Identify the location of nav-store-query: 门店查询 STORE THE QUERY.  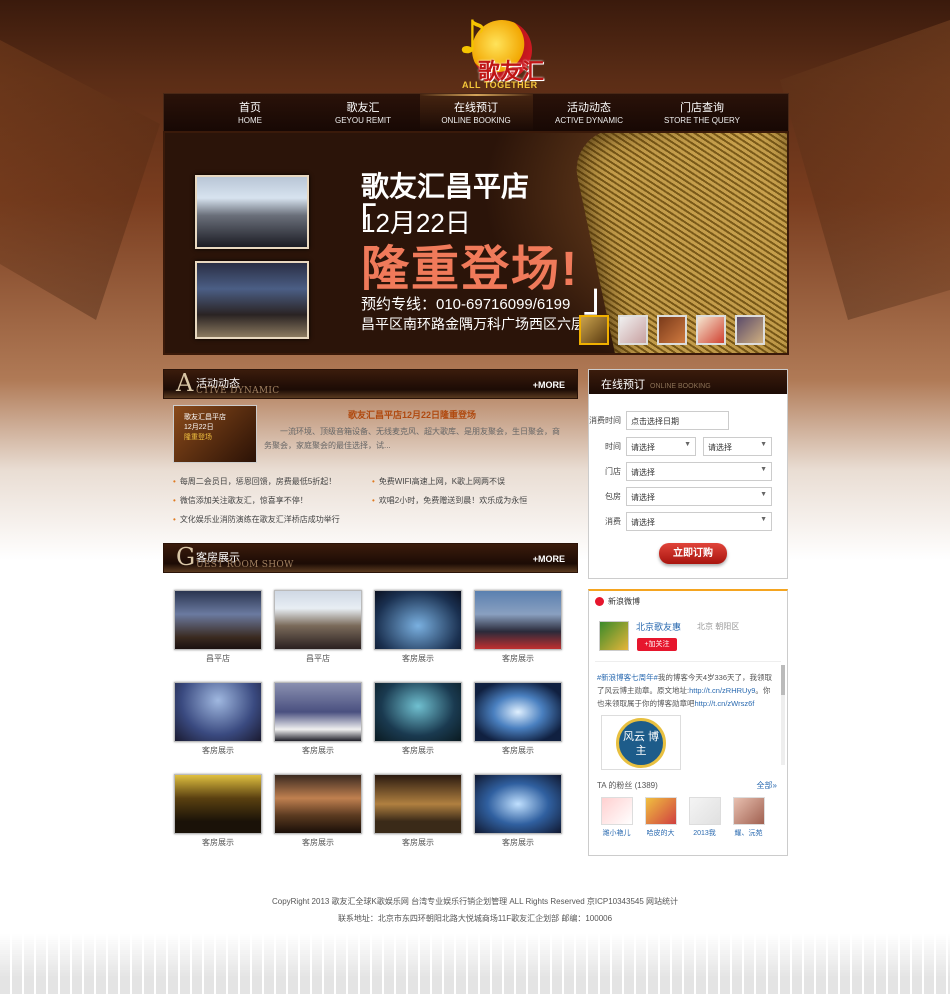
(702, 113).